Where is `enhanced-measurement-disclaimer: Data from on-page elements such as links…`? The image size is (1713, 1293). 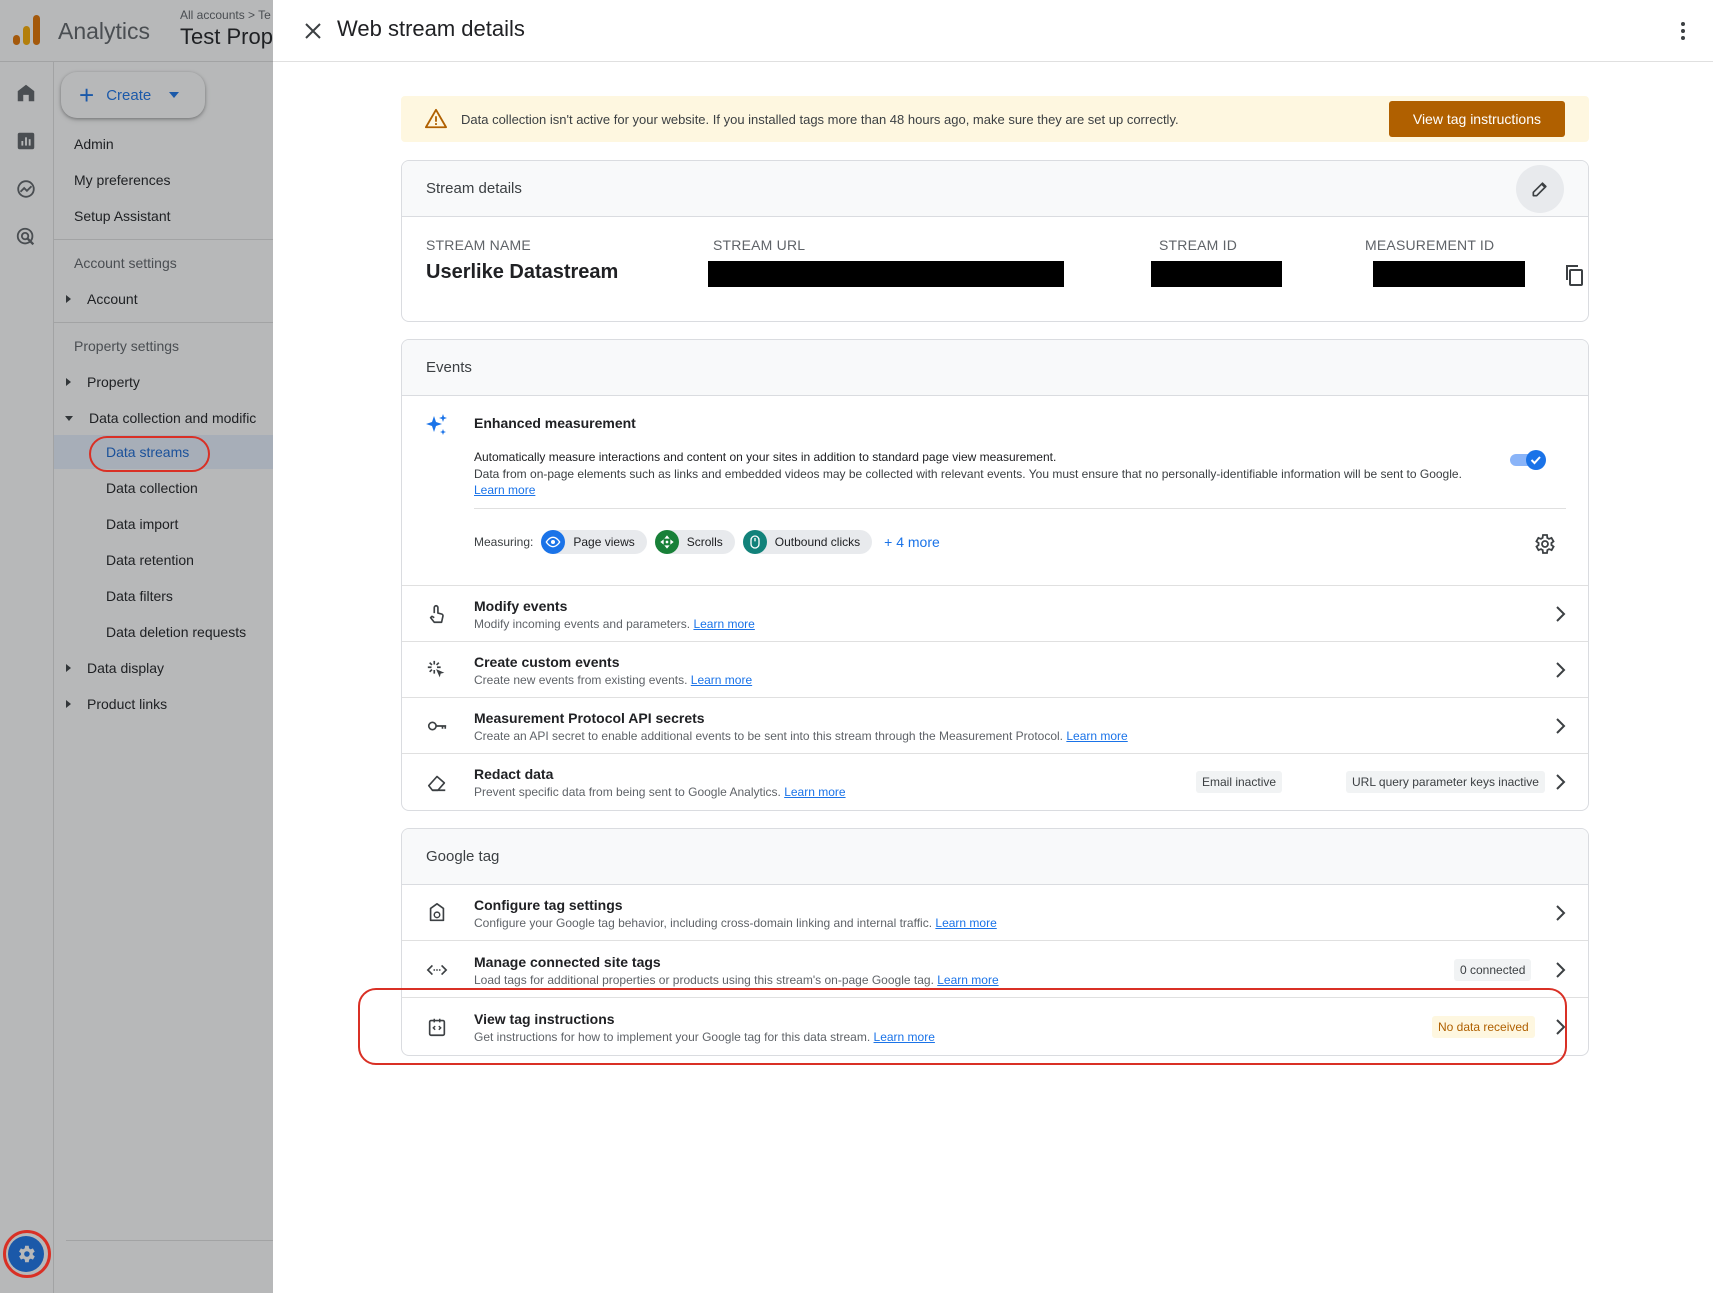 enhanced-measurement-disclaimer: Data from on-page elements such as links… is located at coordinates (968, 482).